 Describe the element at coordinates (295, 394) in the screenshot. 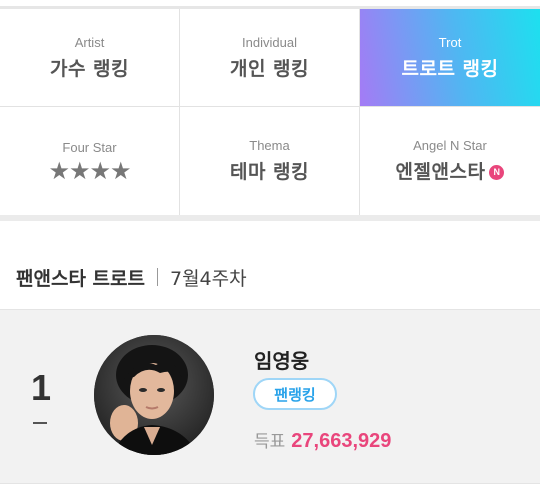

I see `fan-ranking-button: 팬랭킹` at that location.